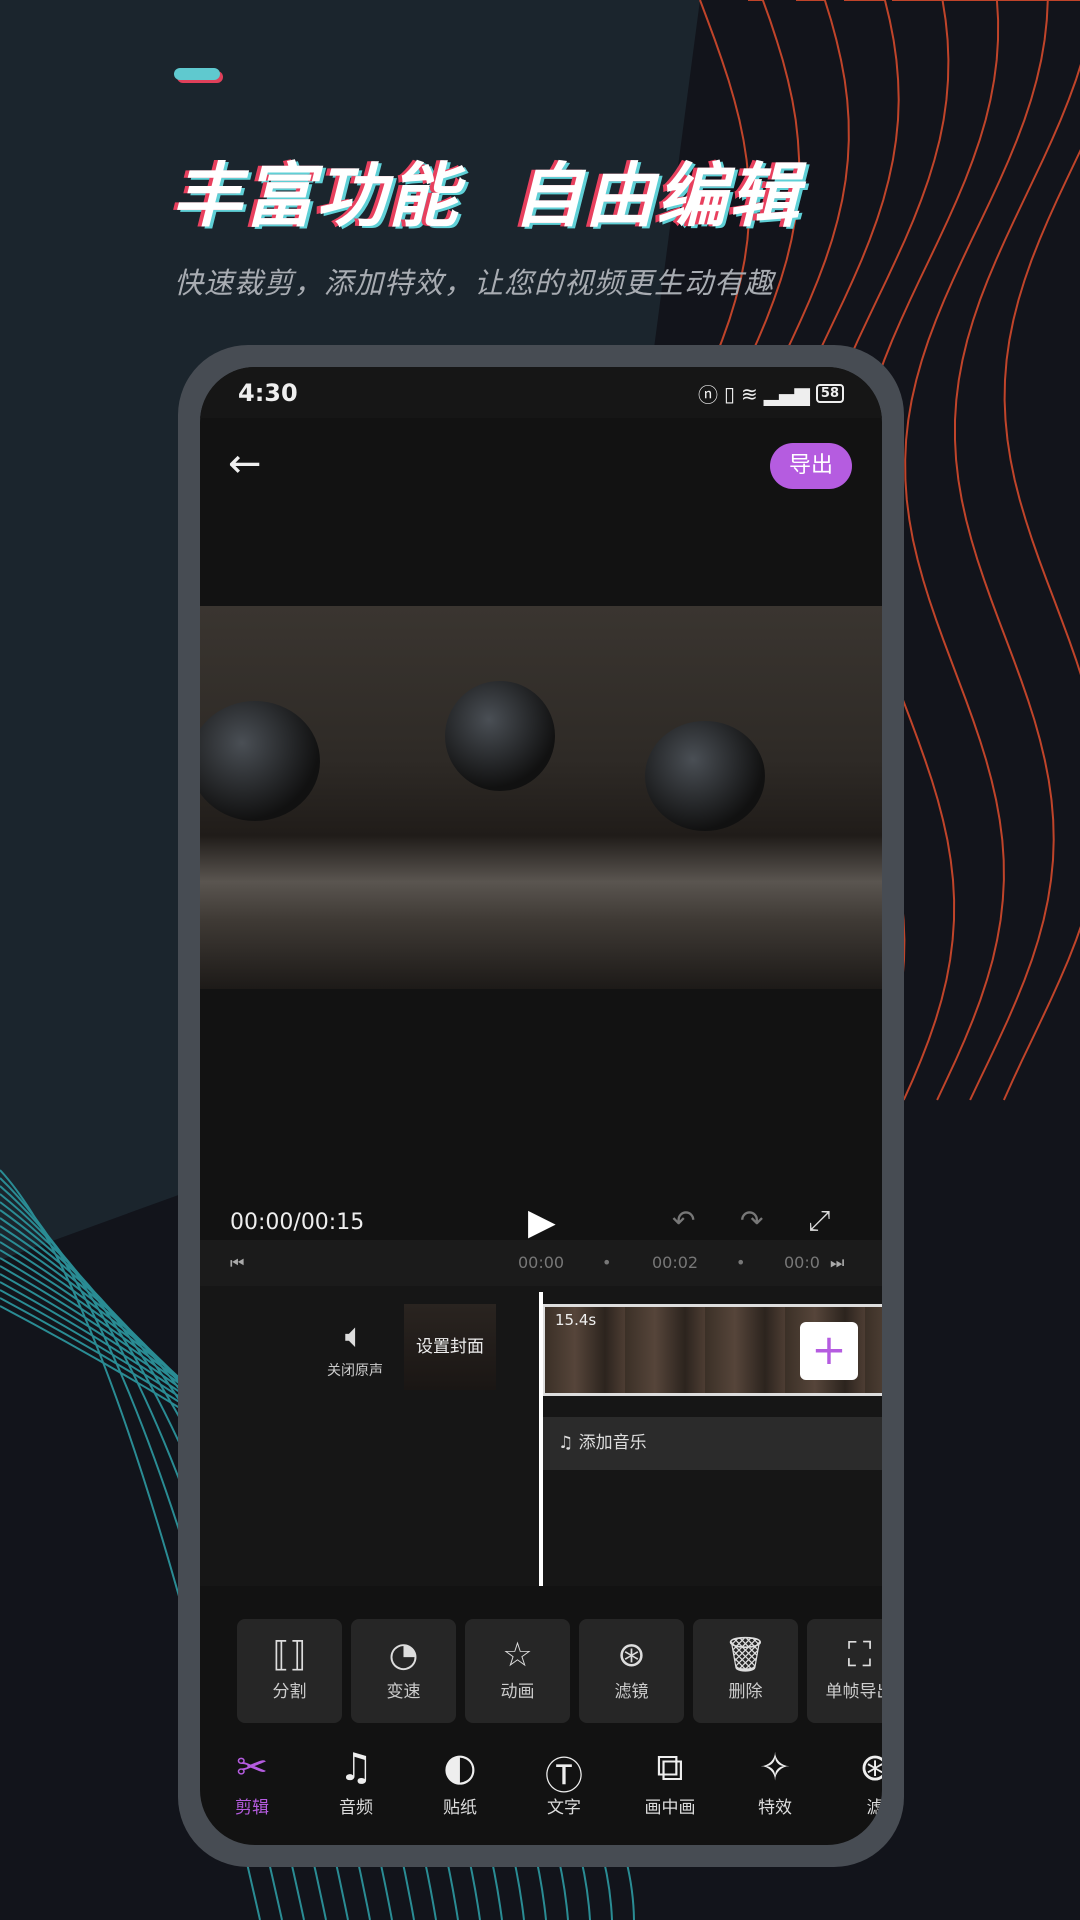  I want to click on timeline-tracks: 🔈︎ 关闭原声 设置封面 15.4s + ♫ 添加音乐, so click(541, 1436).